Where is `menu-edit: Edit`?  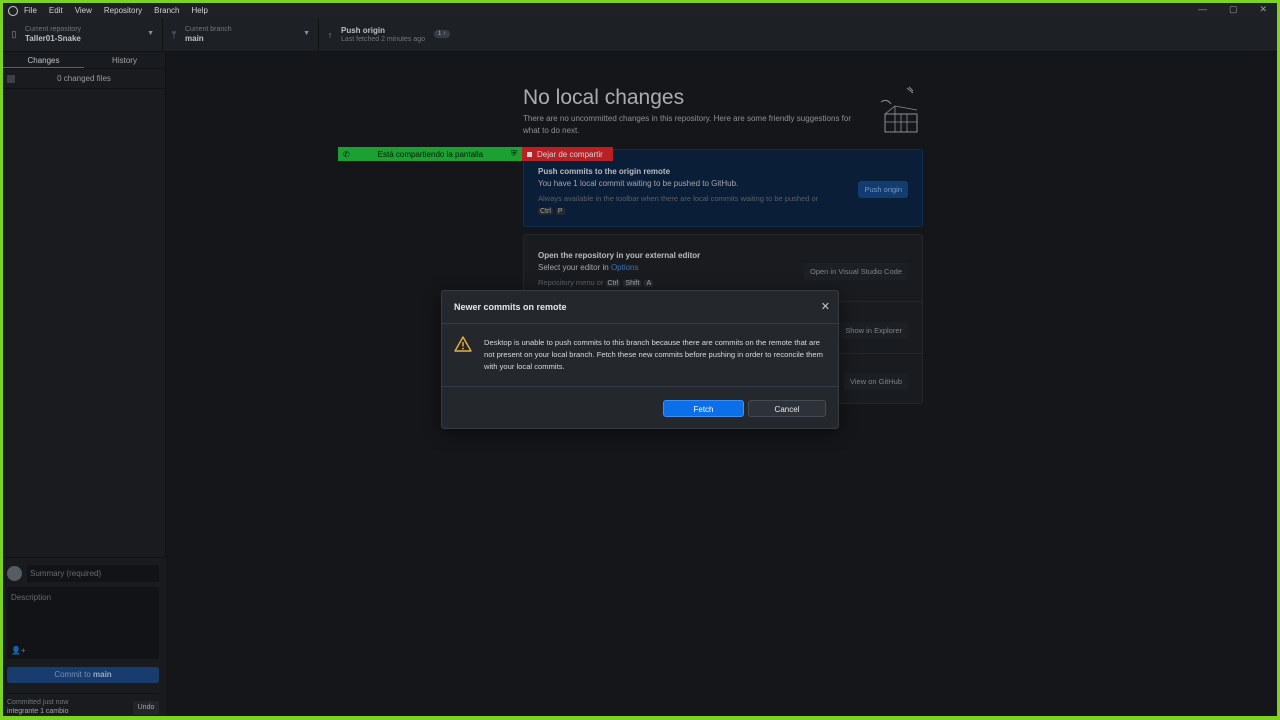 menu-edit: Edit is located at coordinates (56, 10).